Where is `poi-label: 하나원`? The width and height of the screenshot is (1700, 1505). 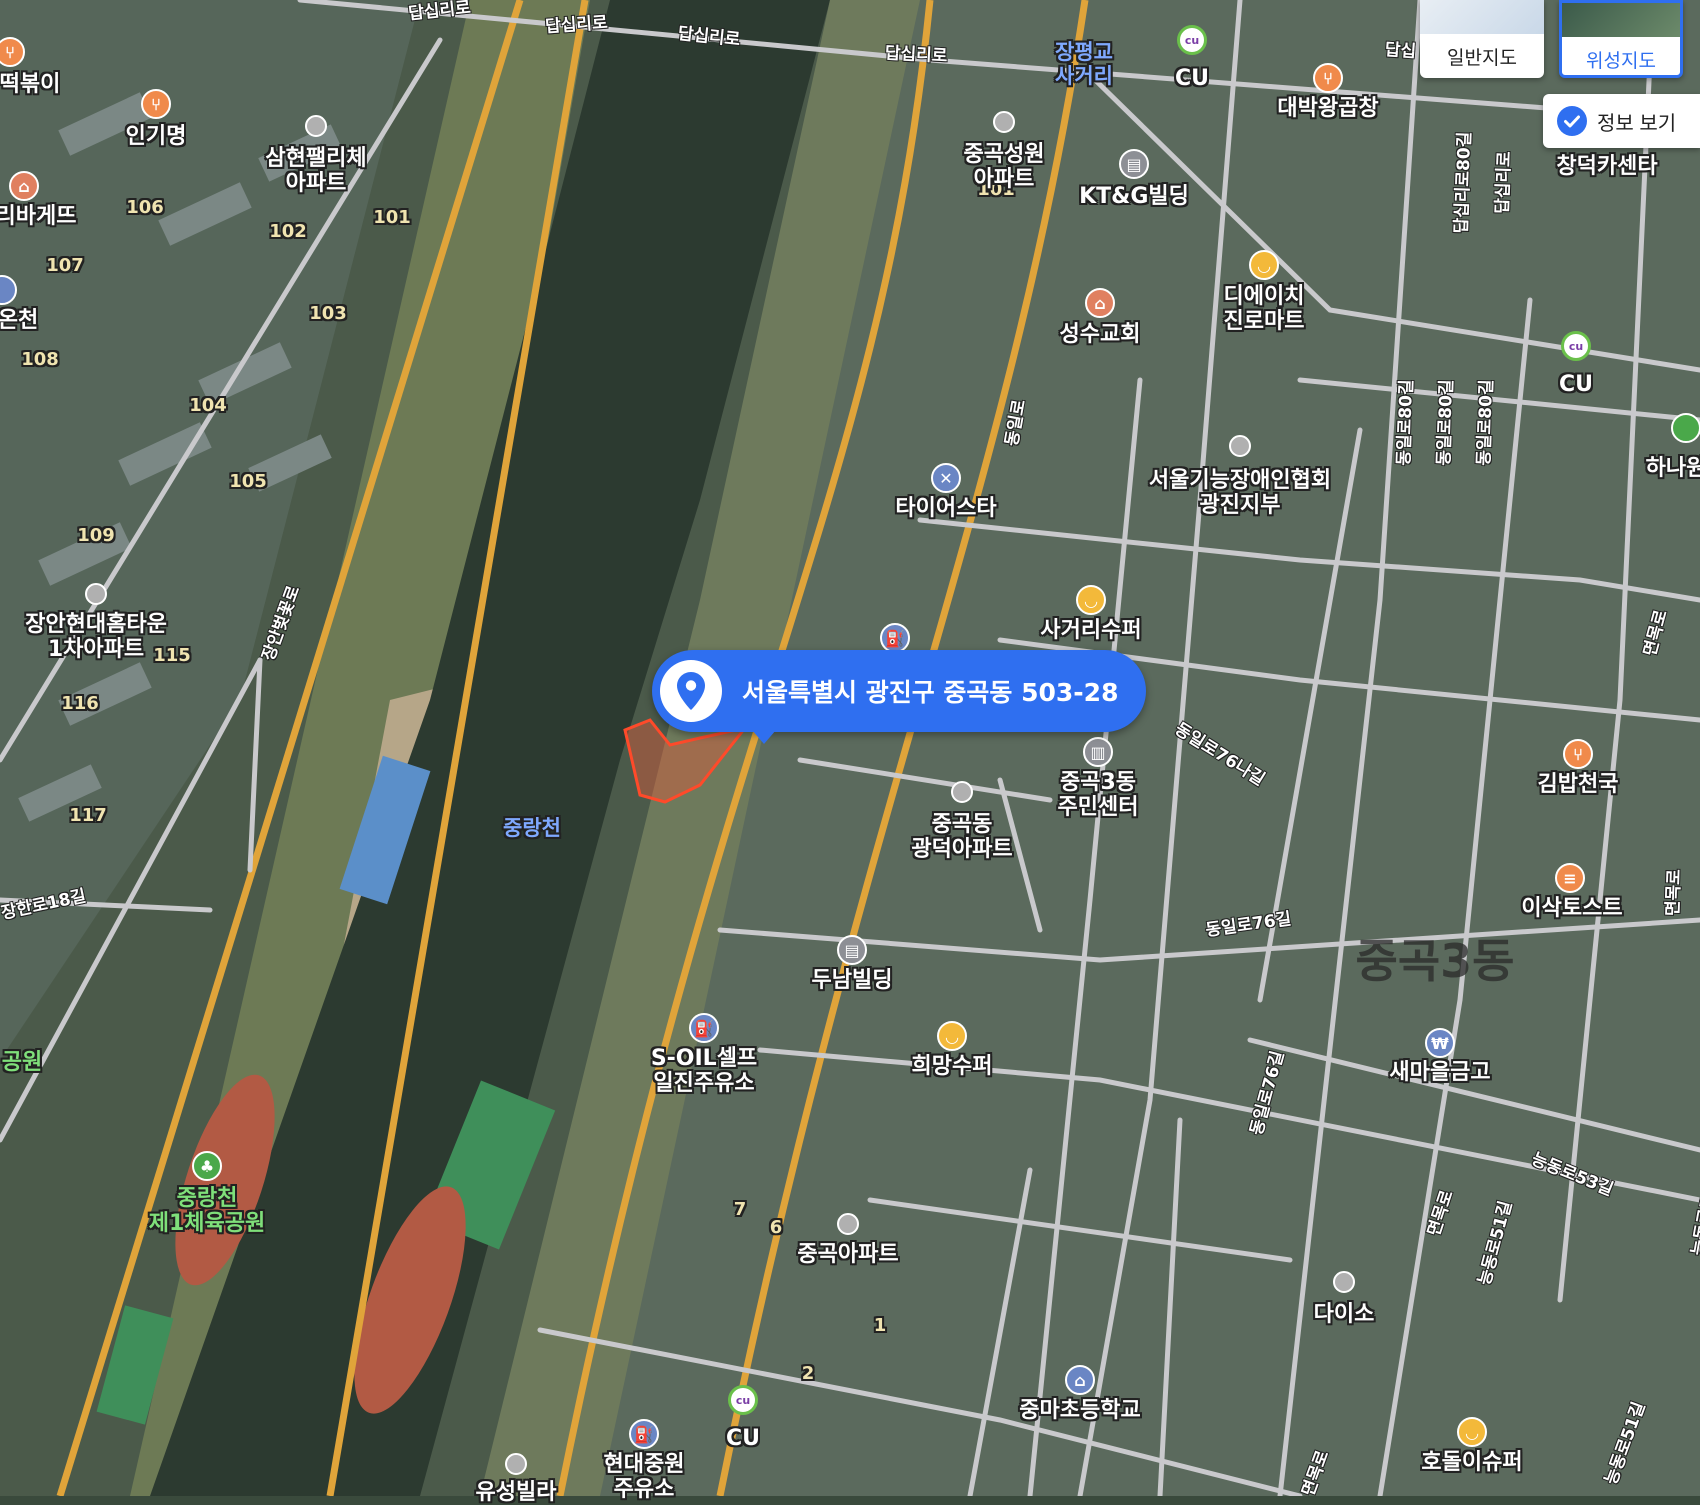
poi-label: 하나원 is located at coordinates (1673, 468).